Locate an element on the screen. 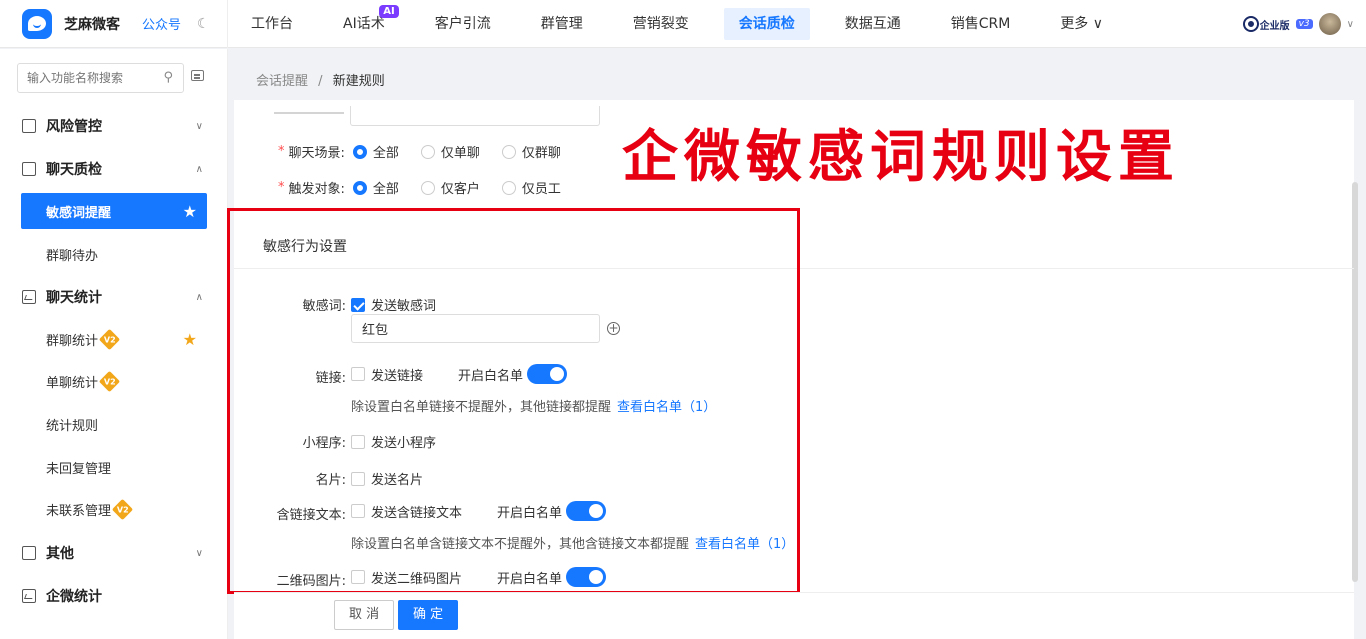 This screenshot has width=1366, height=639. cancel-button: 取 消 is located at coordinates (364, 615).